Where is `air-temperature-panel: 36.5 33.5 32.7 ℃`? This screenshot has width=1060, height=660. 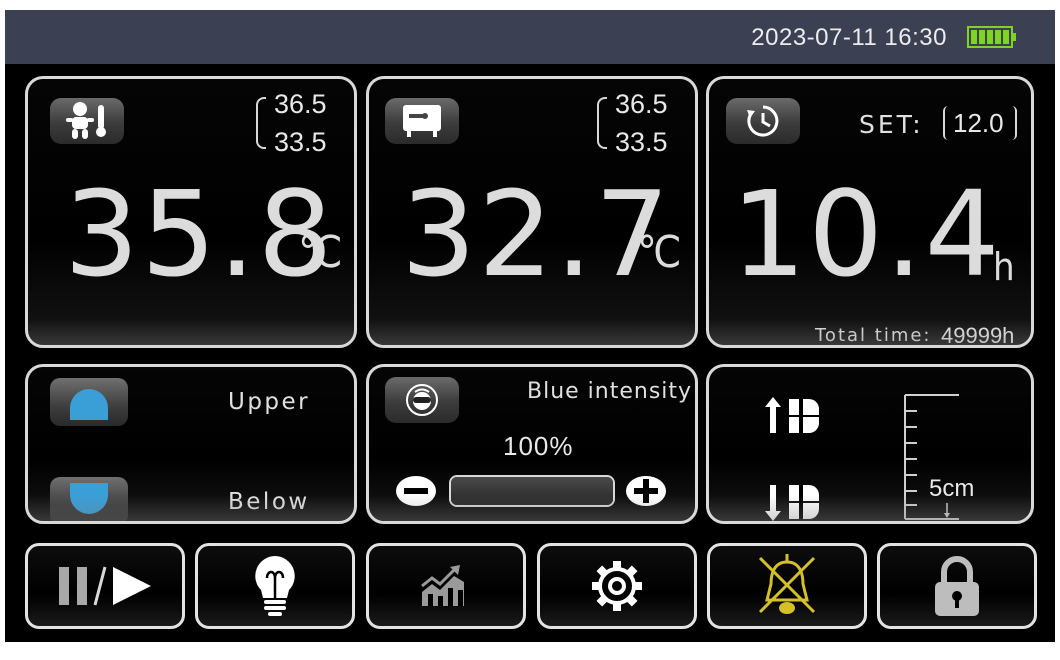
air-temperature-panel: 36.5 33.5 32.7 ℃ is located at coordinates (532, 212).